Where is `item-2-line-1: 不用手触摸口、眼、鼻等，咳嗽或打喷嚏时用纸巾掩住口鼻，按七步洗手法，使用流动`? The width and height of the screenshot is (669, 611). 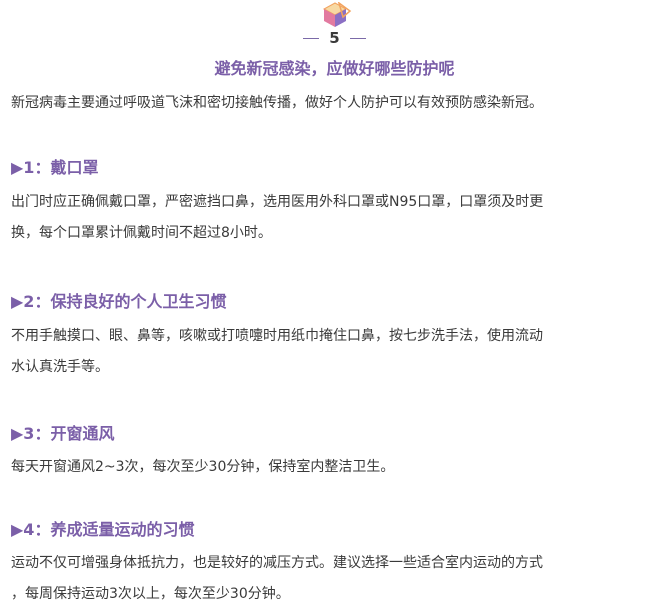
item-2-line-1: 不用手触摸口、眼、鼻等，咳嗽或打喷嚏时用纸巾掩住口鼻，按七步洗手法，使用流动 is located at coordinates (277, 336).